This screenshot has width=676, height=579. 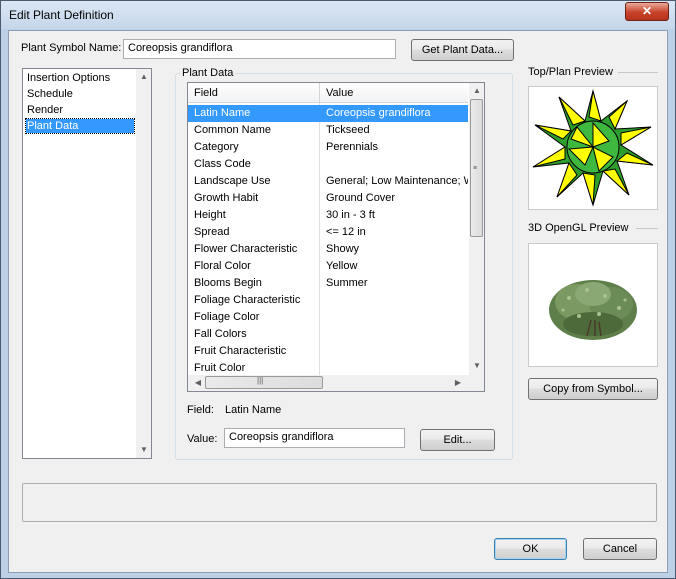 I want to click on table-row: Growth Habit Ground Cover, so click(x=328, y=198).